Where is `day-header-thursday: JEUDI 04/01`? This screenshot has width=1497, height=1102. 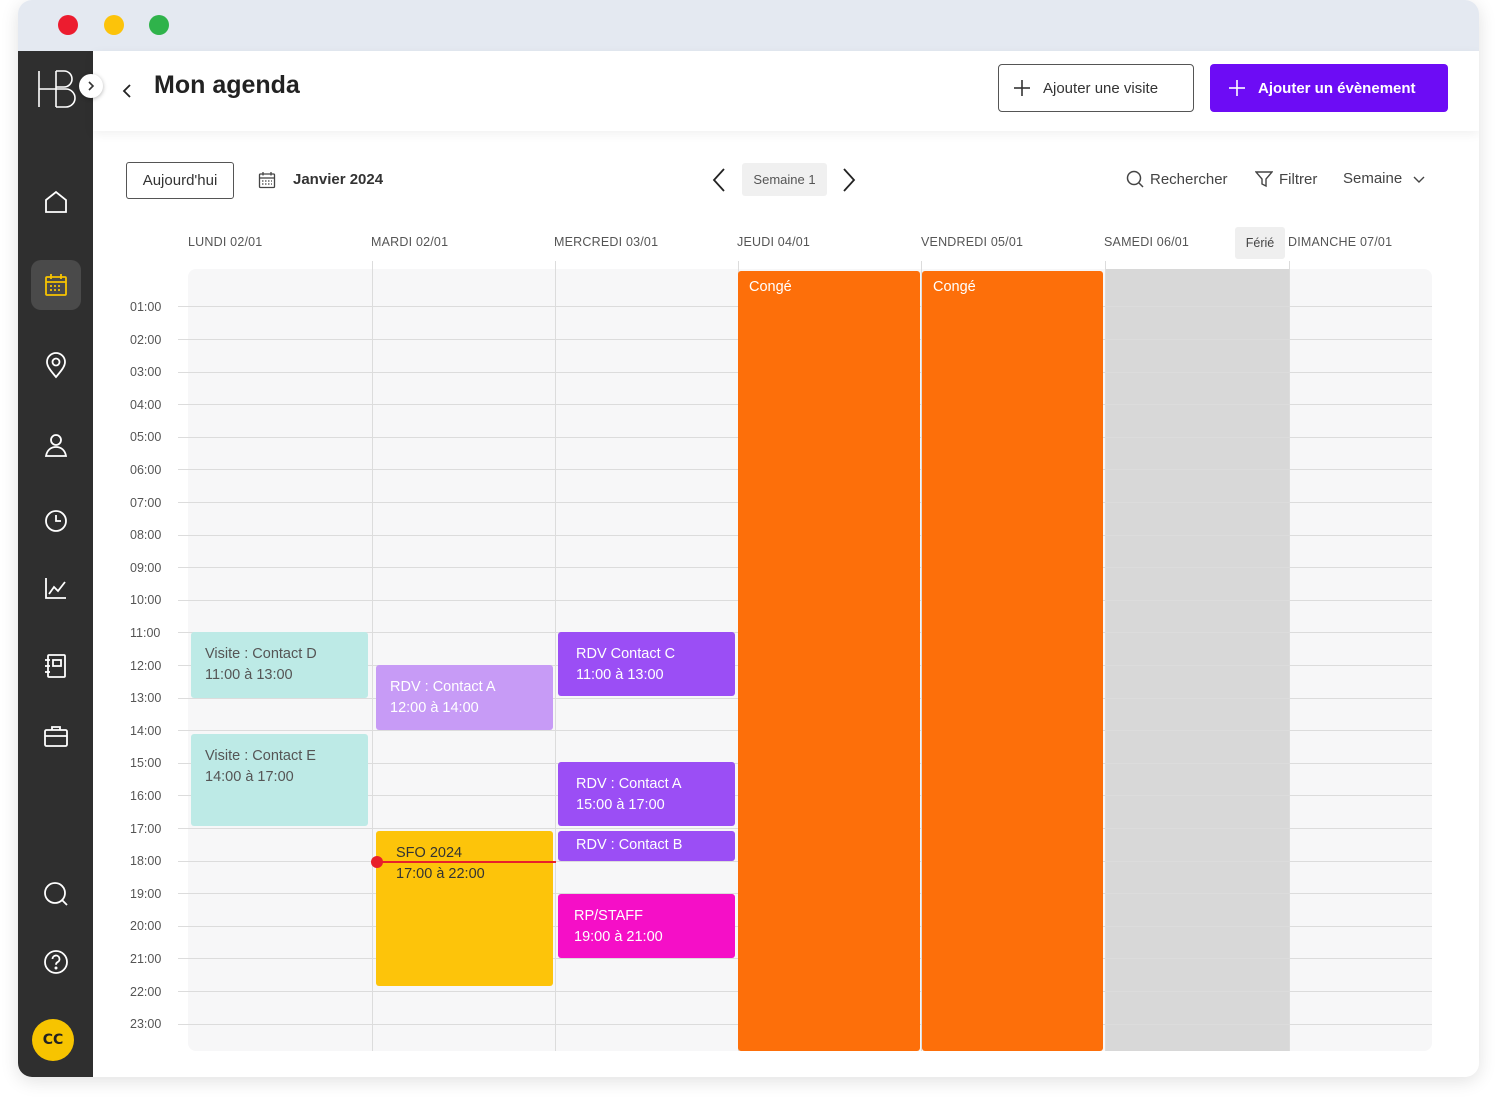
day-header-thursday: JEUDI 04/01 is located at coordinates (774, 242).